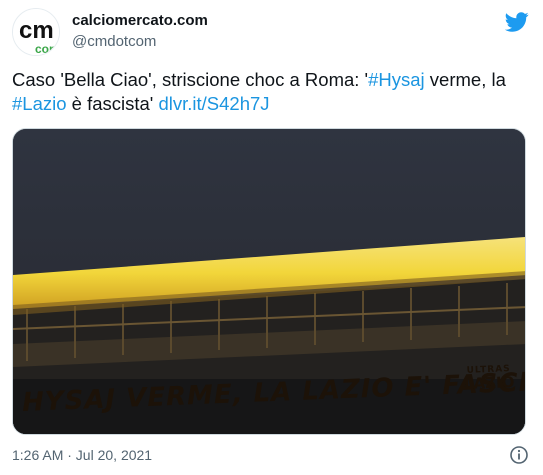  What do you see at coordinates (39, 103) in the screenshot?
I see `hashtag-lazio-link: #Lazio` at bounding box center [39, 103].